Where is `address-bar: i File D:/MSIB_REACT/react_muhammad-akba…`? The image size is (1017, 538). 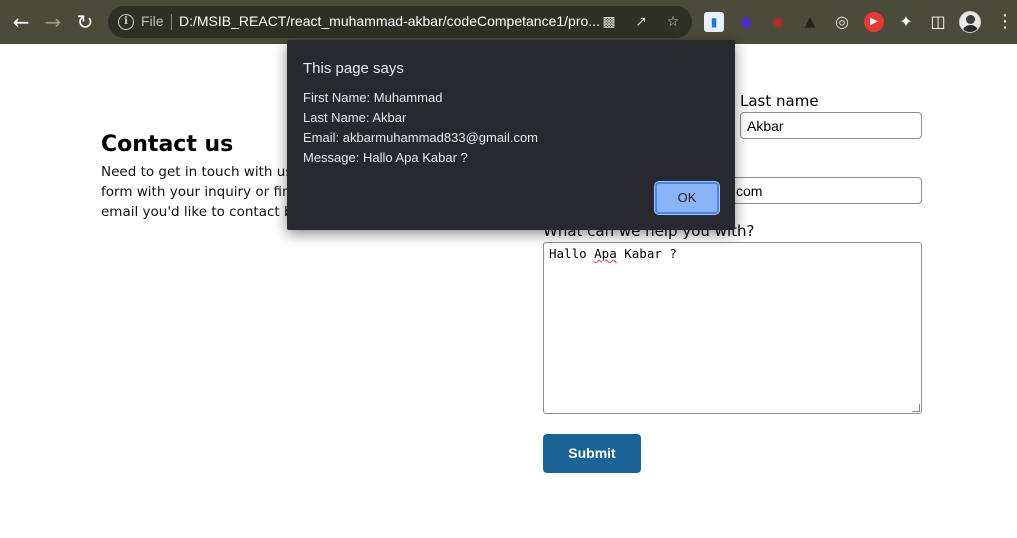 address-bar: i File D:/MSIB_REACT/react_muhammad-akba… is located at coordinates (400, 22).